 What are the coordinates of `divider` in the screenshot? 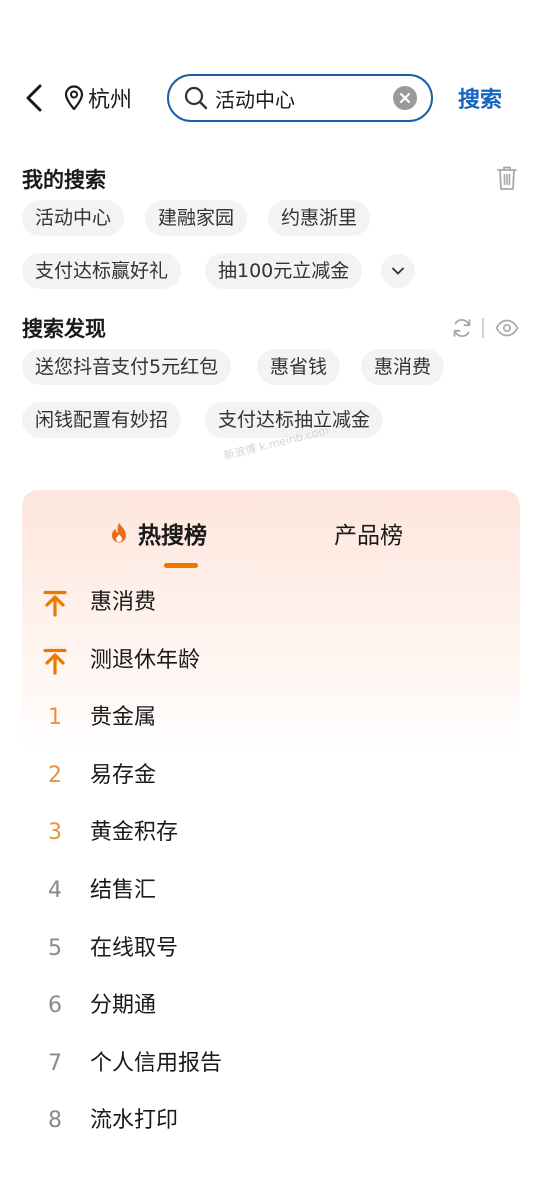 It's located at (483, 328).